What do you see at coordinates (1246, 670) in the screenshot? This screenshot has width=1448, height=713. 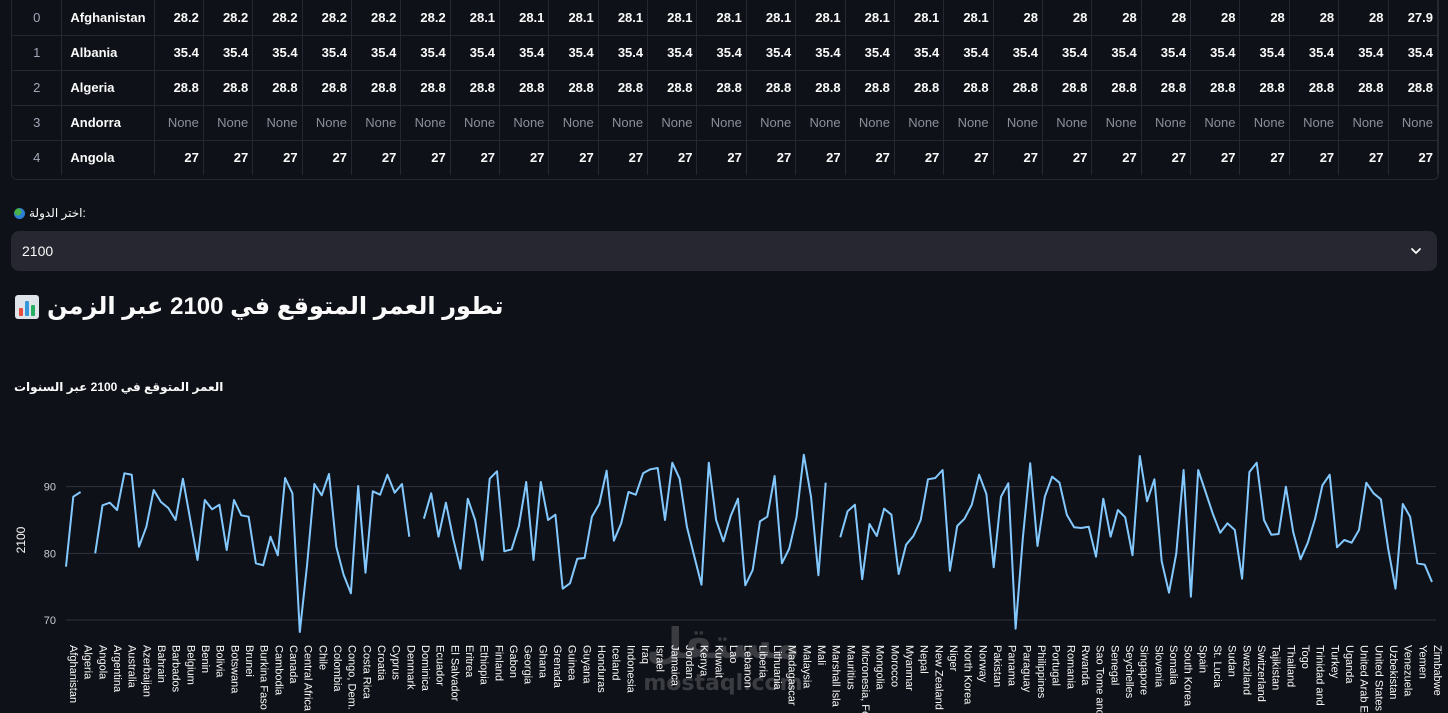 I see `x-tick-label: Swaziland` at bounding box center [1246, 670].